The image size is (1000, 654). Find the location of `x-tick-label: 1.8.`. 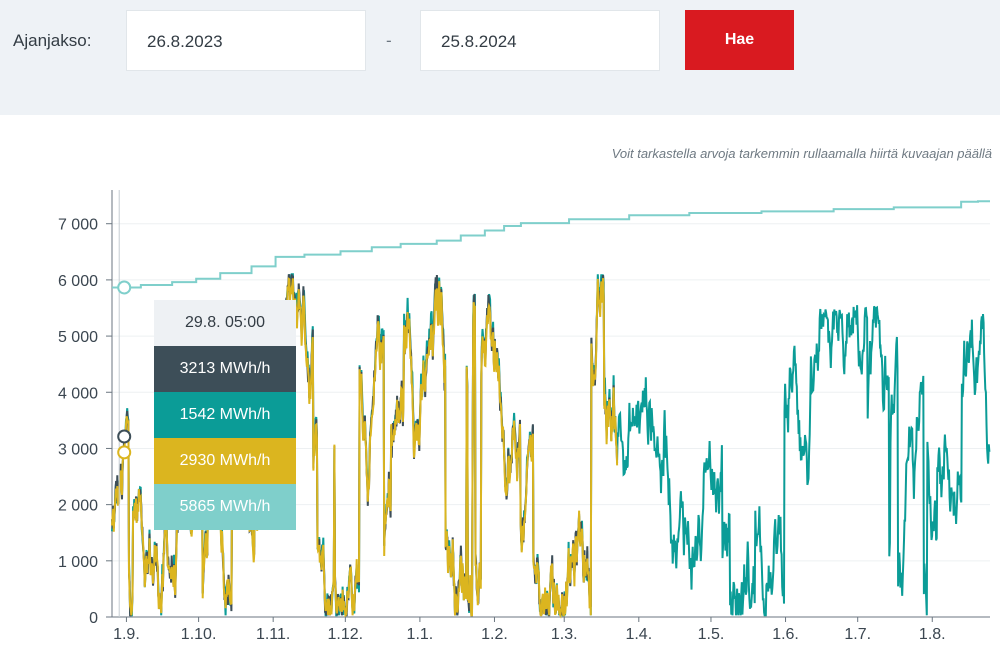

x-tick-label: 1.8. is located at coordinates (932, 634).